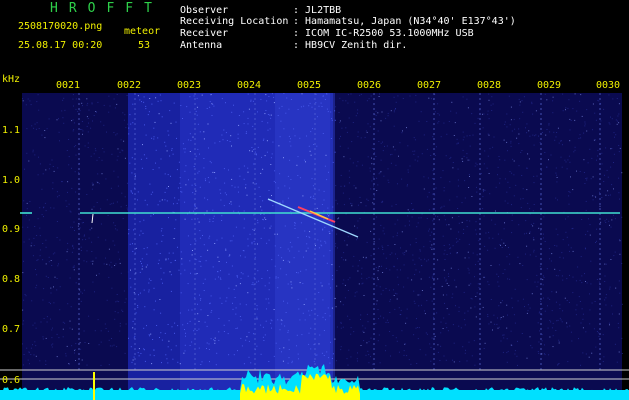 Image resolution: width=629 pixels, height=400 pixels. What do you see at coordinates (608, 85) in the screenshot?
I see `x-tick-label: 0030` at bounding box center [608, 85].